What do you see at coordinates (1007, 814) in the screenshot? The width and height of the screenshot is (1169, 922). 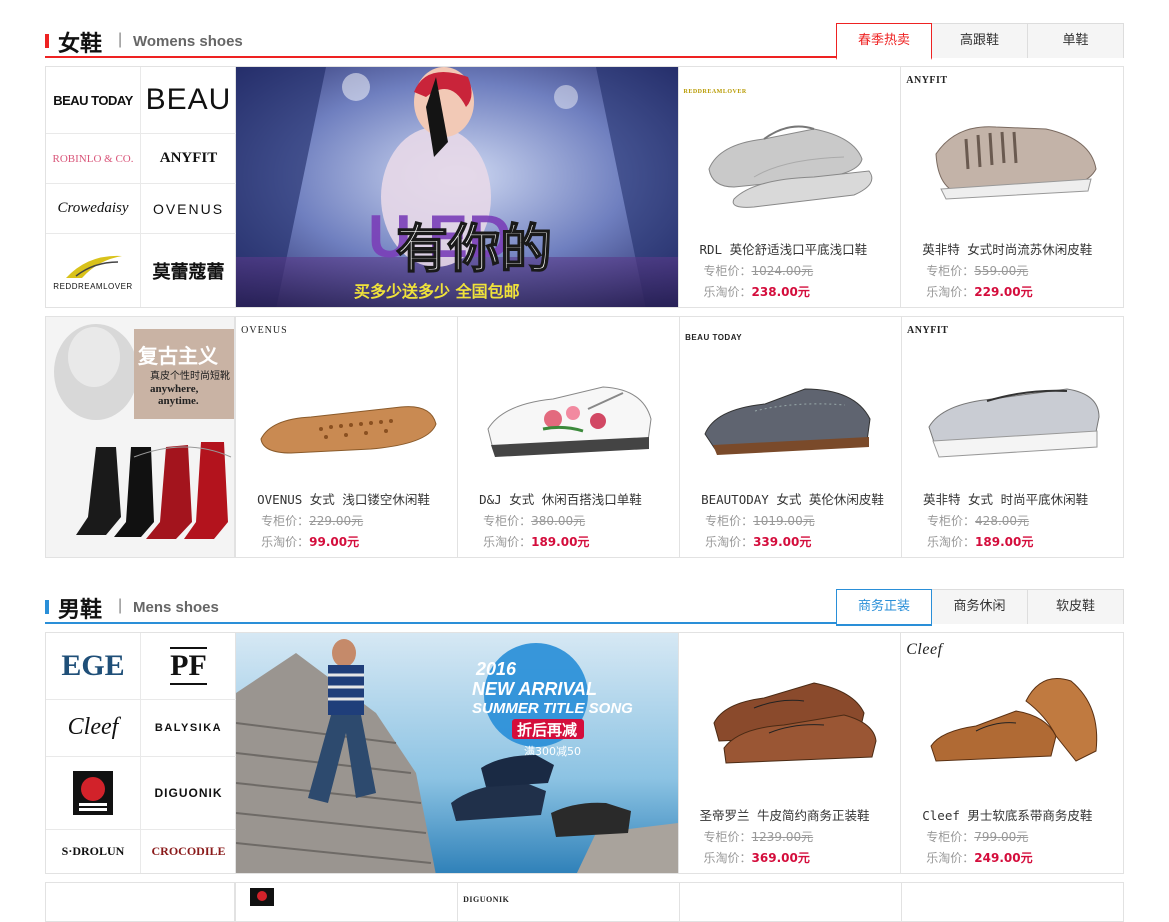 I see `product-name: Cleef 男士软底系带商务皮鞋` at bounding box center [1007, 814].